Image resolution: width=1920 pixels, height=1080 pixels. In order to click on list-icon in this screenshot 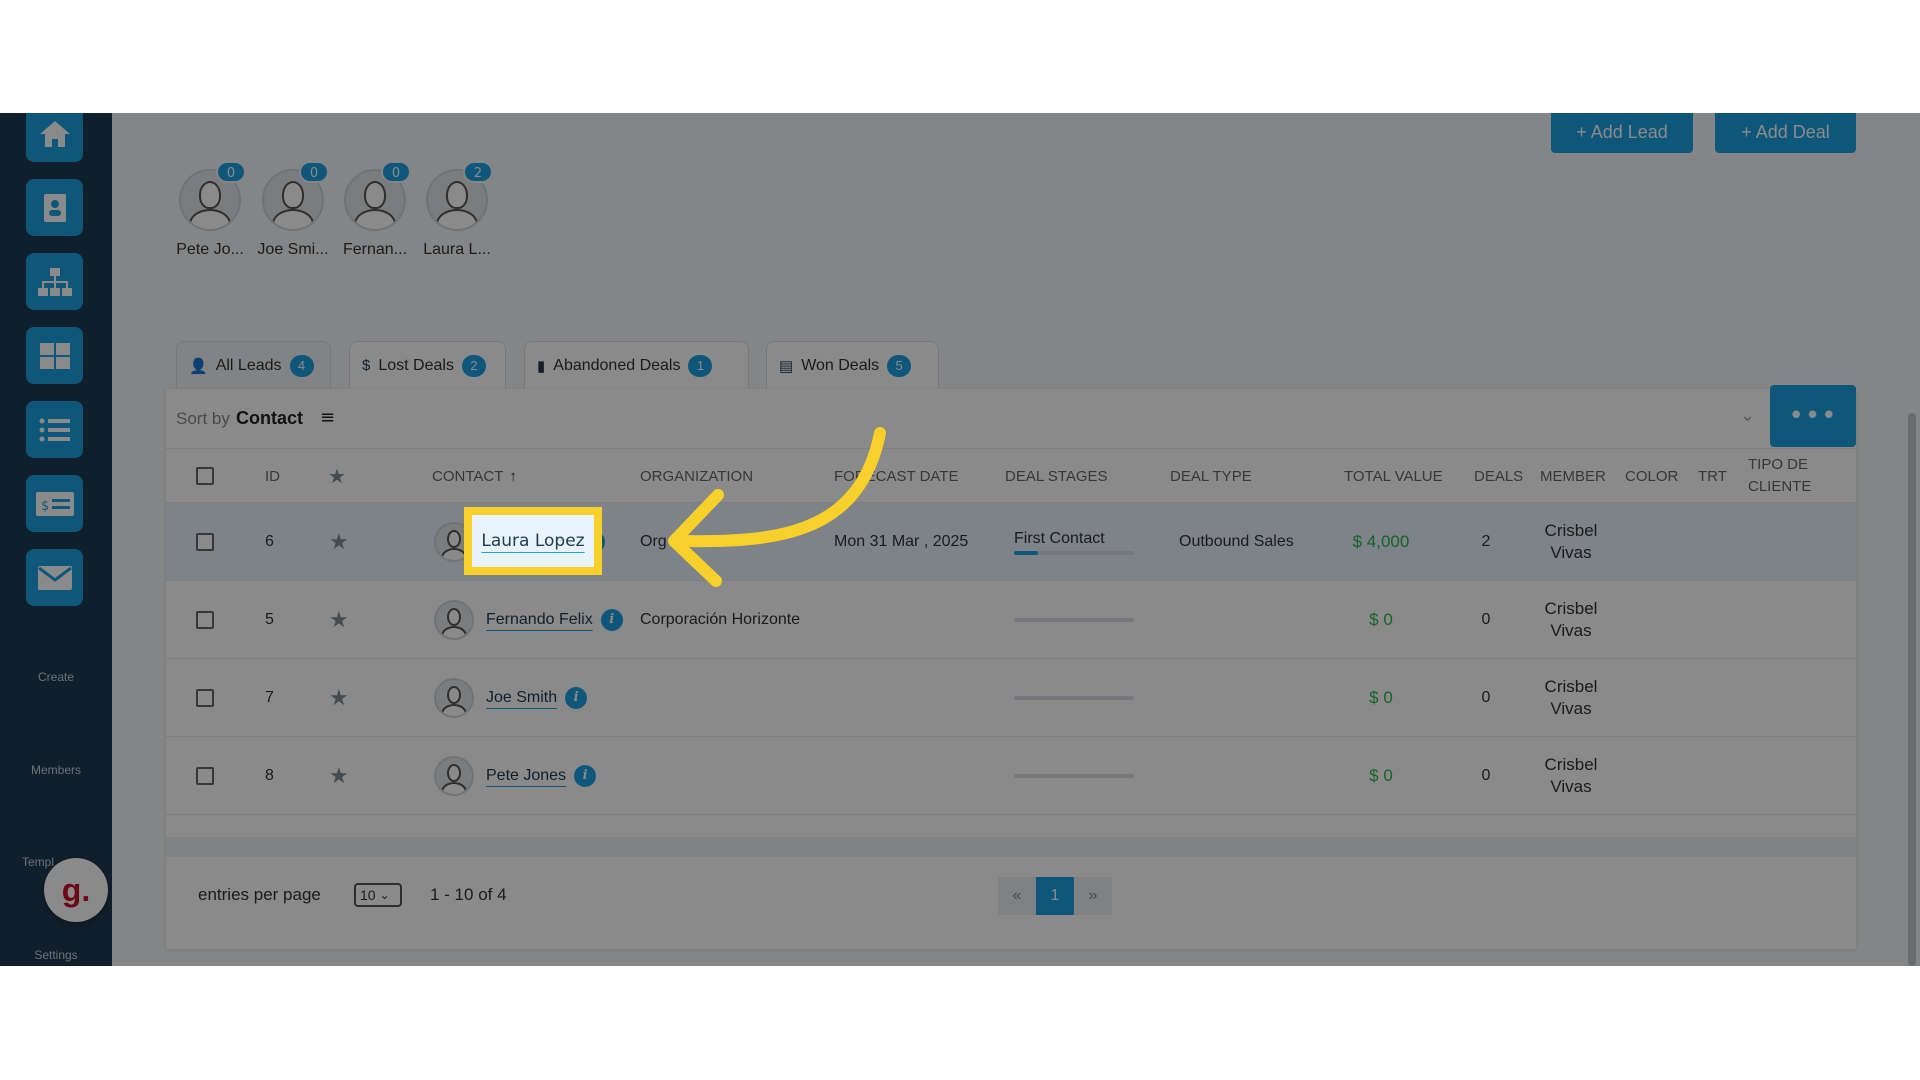, I will do `click(54, 429)`.